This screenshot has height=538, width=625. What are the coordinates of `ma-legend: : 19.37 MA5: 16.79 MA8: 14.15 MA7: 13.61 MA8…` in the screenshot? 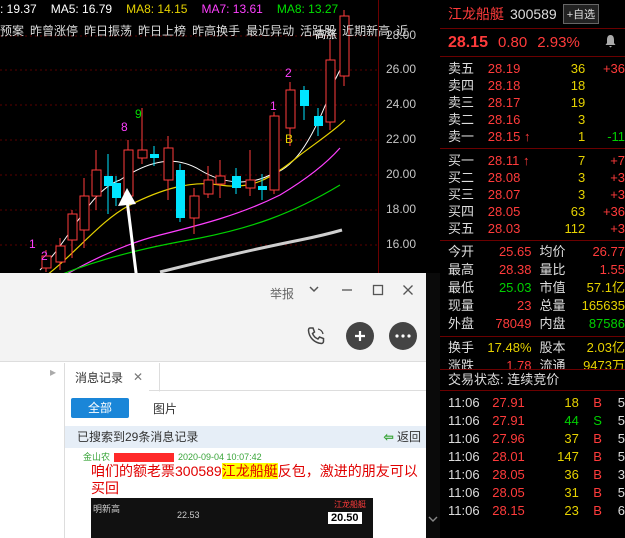 It's located at (176, 9).